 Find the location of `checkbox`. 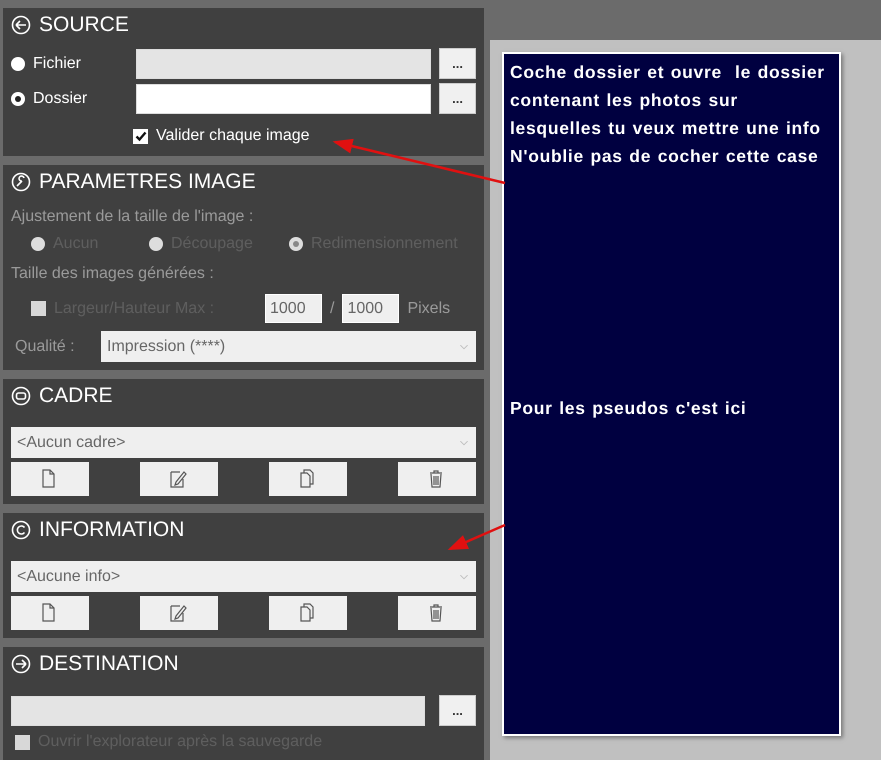

checkbox is located at coordinates (140, 136).